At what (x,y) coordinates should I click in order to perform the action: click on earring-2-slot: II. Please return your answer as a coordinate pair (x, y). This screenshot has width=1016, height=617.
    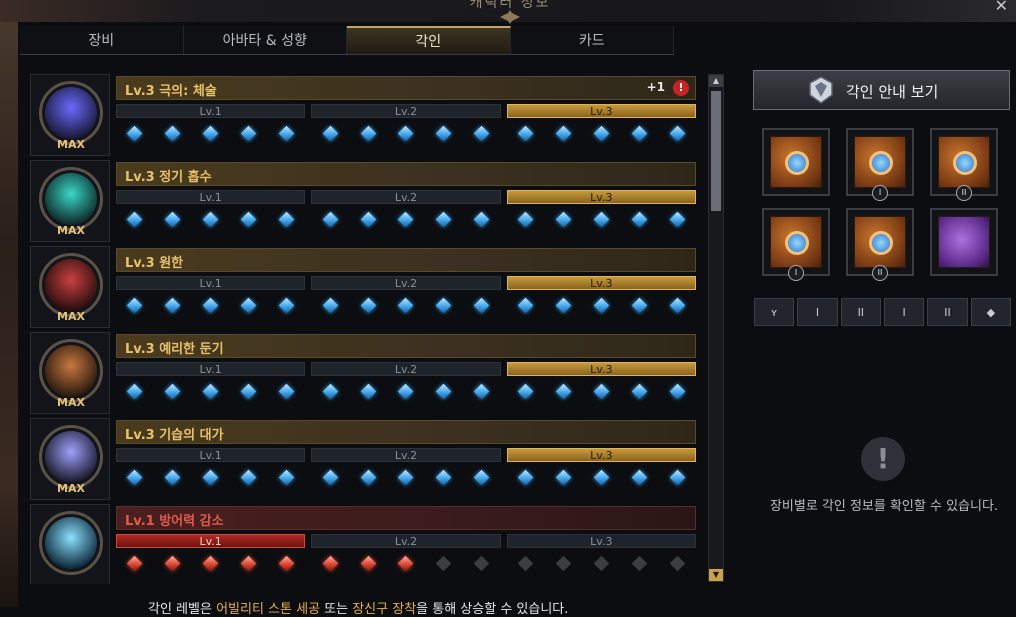
    Looking at the image, I should click on (964, 164).